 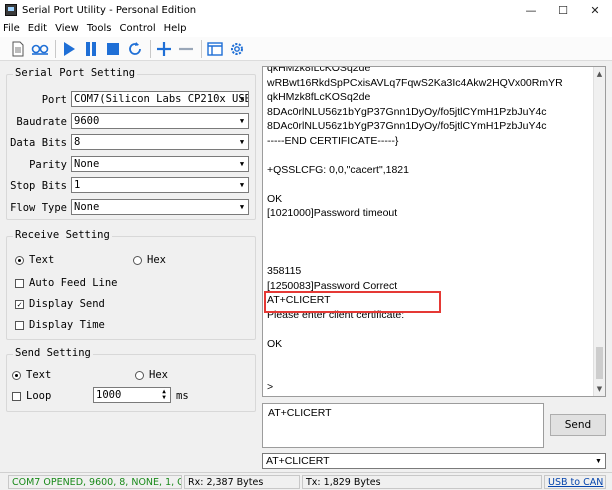 I want to click on receive-line: -----END CERTIFICATE-----}, so click(x=333, y=140).